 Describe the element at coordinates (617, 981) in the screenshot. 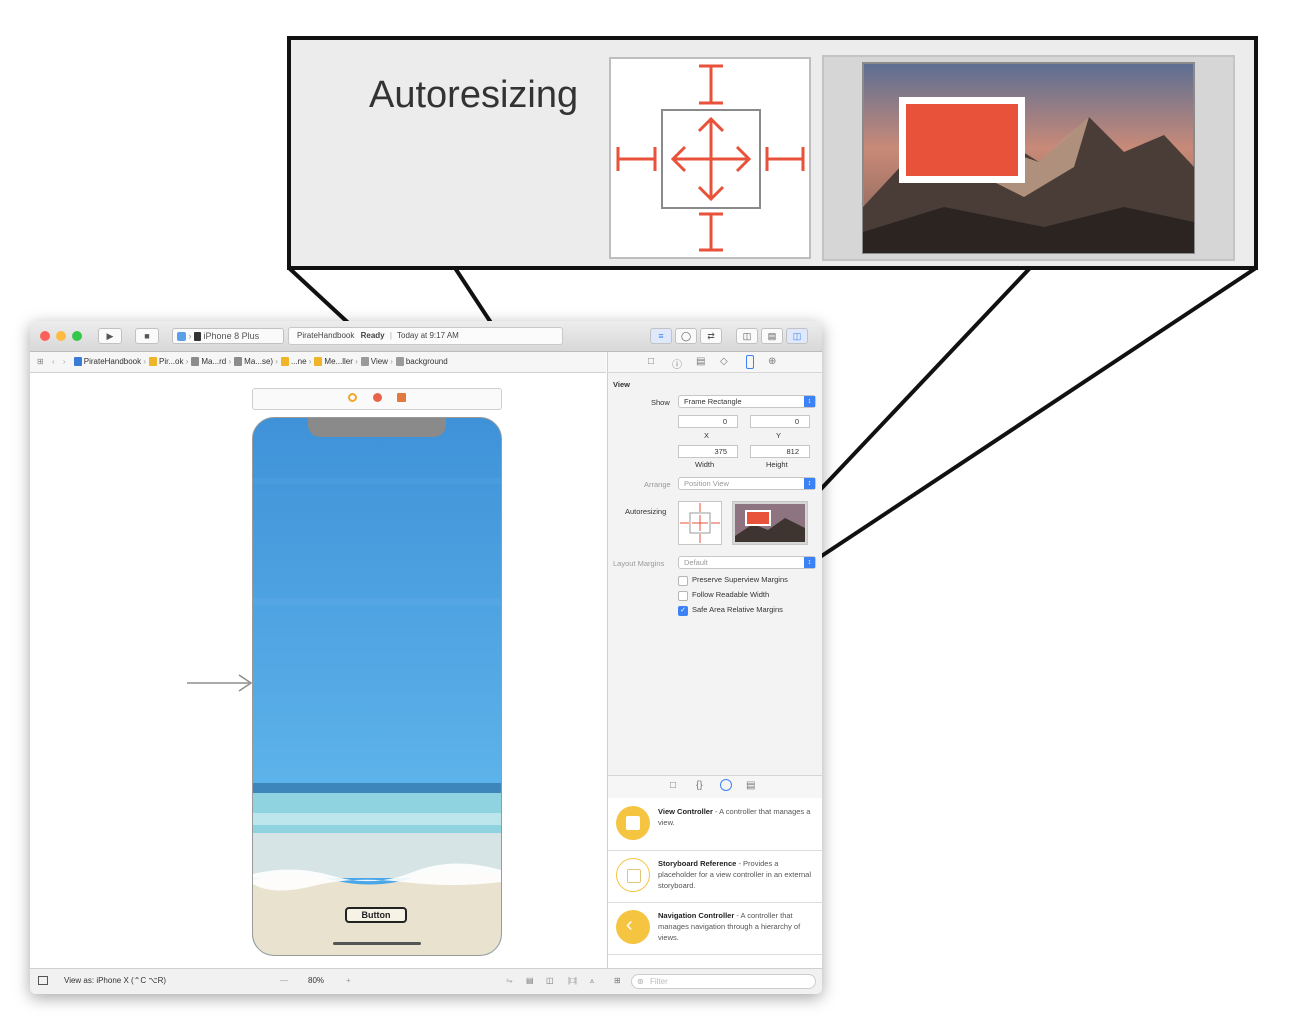

I see `library-grid-toggle-icon: ⊞` at that location.